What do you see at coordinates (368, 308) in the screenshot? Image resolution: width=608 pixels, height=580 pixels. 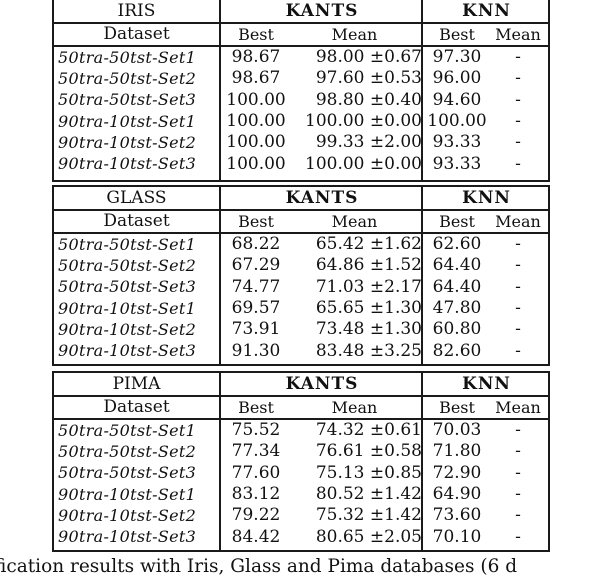 I see `kants-mean-value: 65.65 ±1.30` at bounding box center [368, 308].